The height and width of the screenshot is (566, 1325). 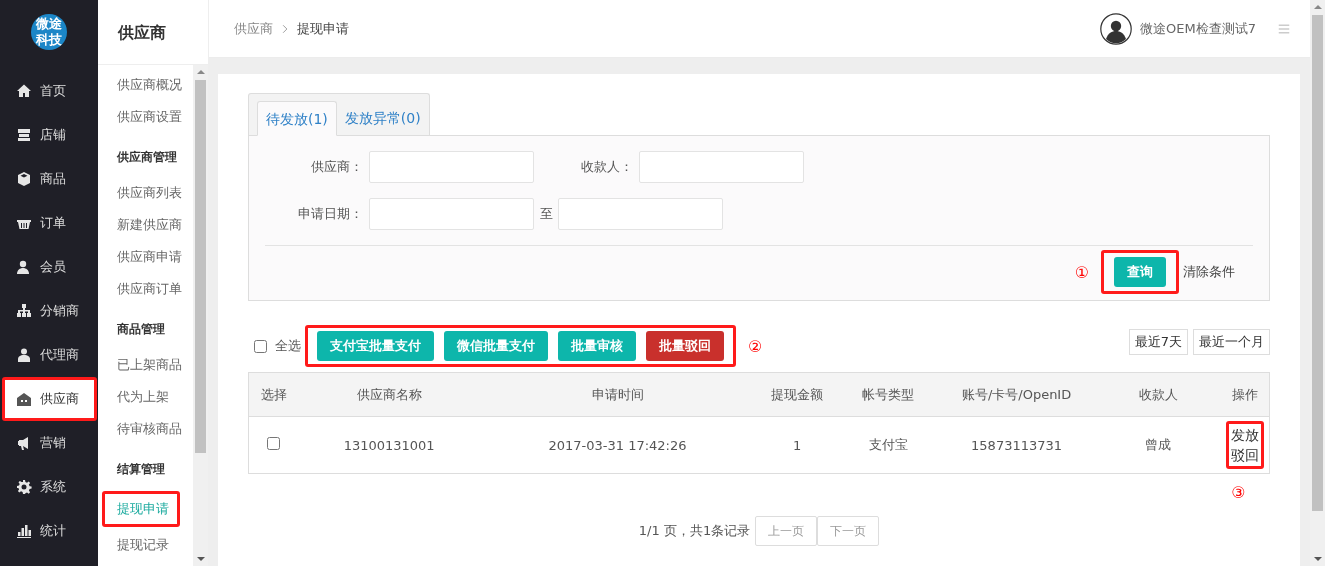 What do you see at coordinates (49, 223) in the screenshot?
I see `nav-item: 订单` at bounding box center [49, 223].